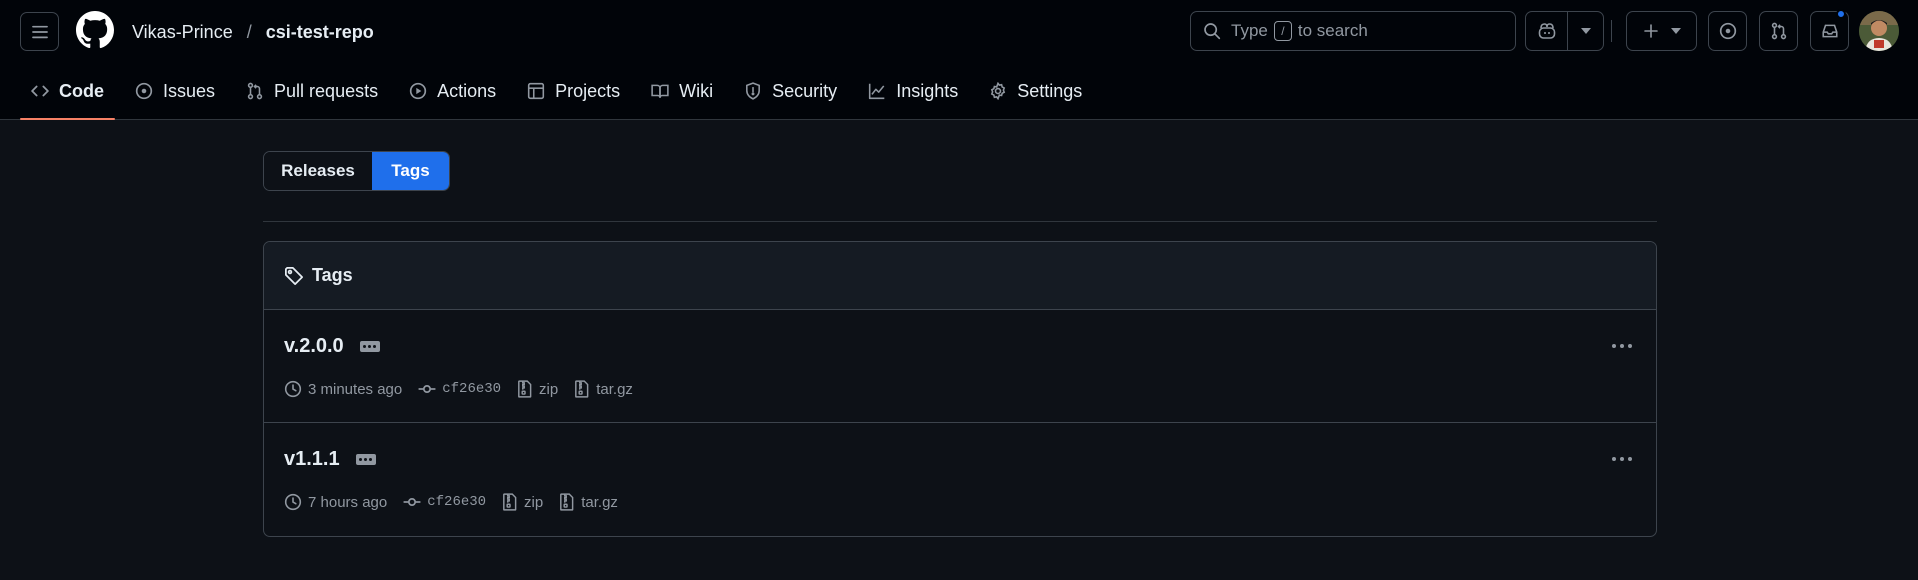 The height and width of the screenshot is (580, 1918). I want to click on copilot-button, so click(1547, 31).